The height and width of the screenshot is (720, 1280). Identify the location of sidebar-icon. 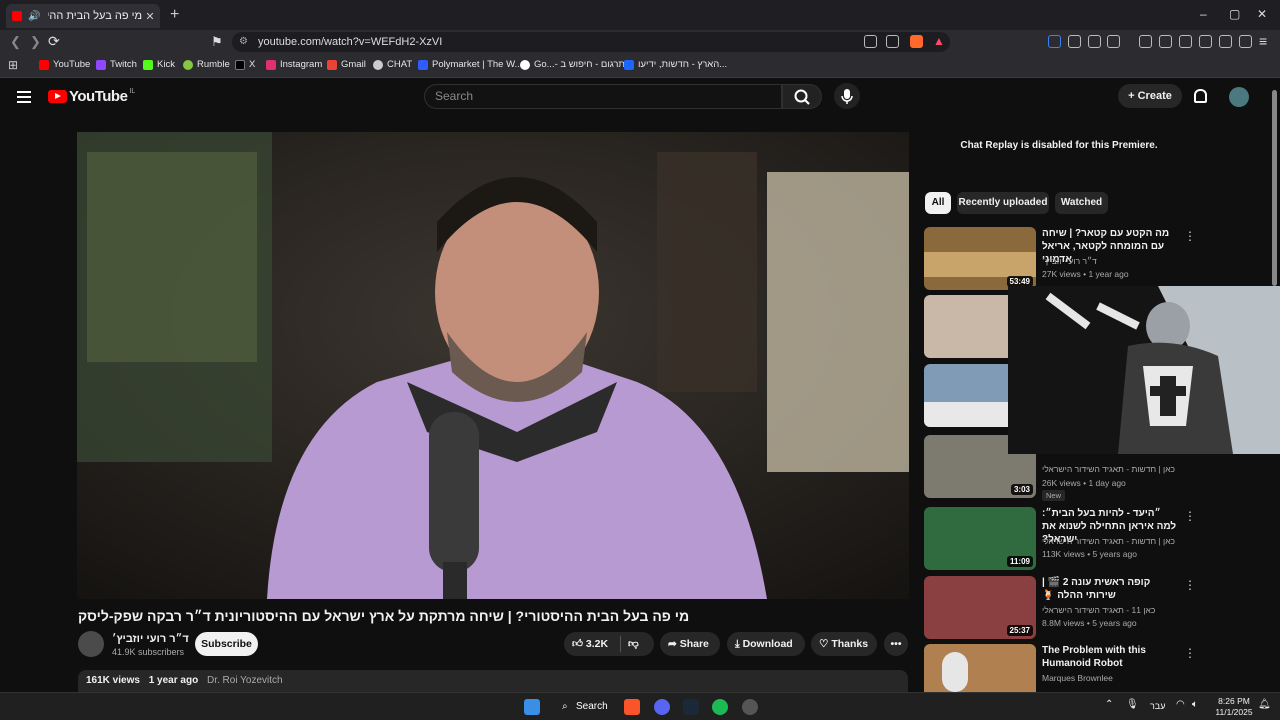
(1185, 41).